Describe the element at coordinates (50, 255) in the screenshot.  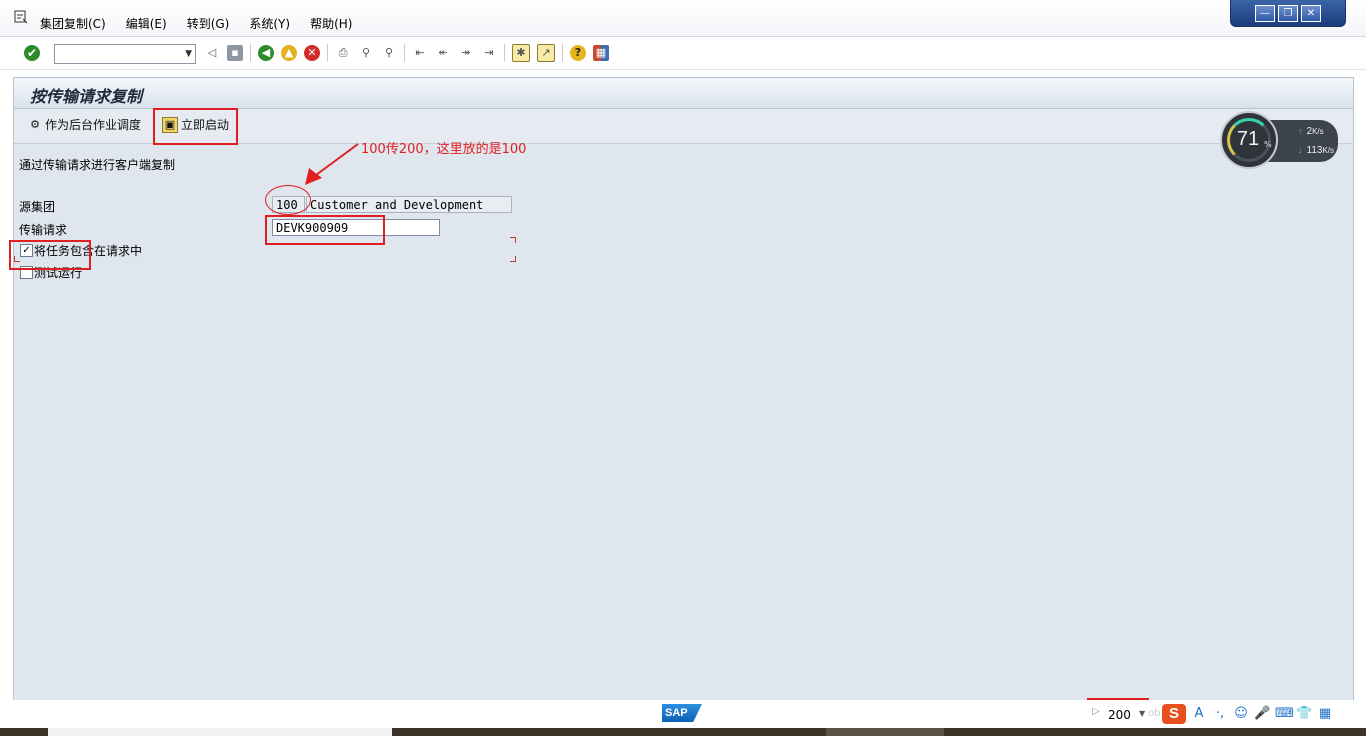
I see `annotation-box-include-tasks` at that location.